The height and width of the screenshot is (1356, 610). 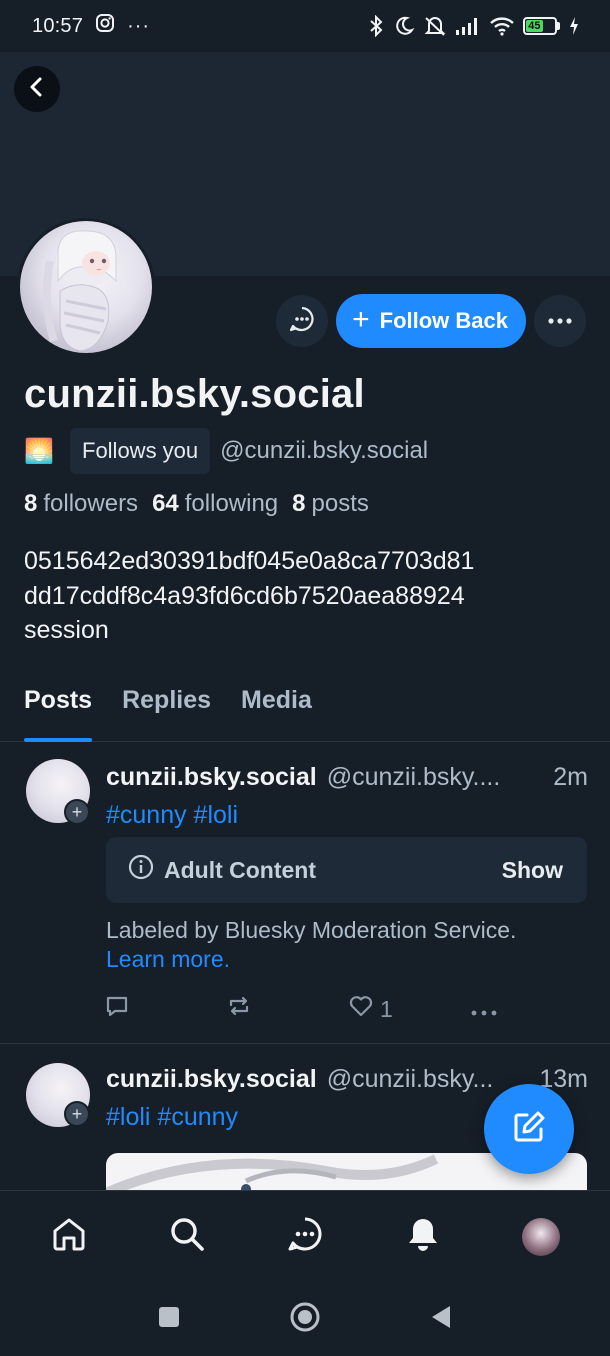 What do you see at coordinates (299, 503) in the screenshot?
I see `posts-count: 8` at bounding box center [299, 503].